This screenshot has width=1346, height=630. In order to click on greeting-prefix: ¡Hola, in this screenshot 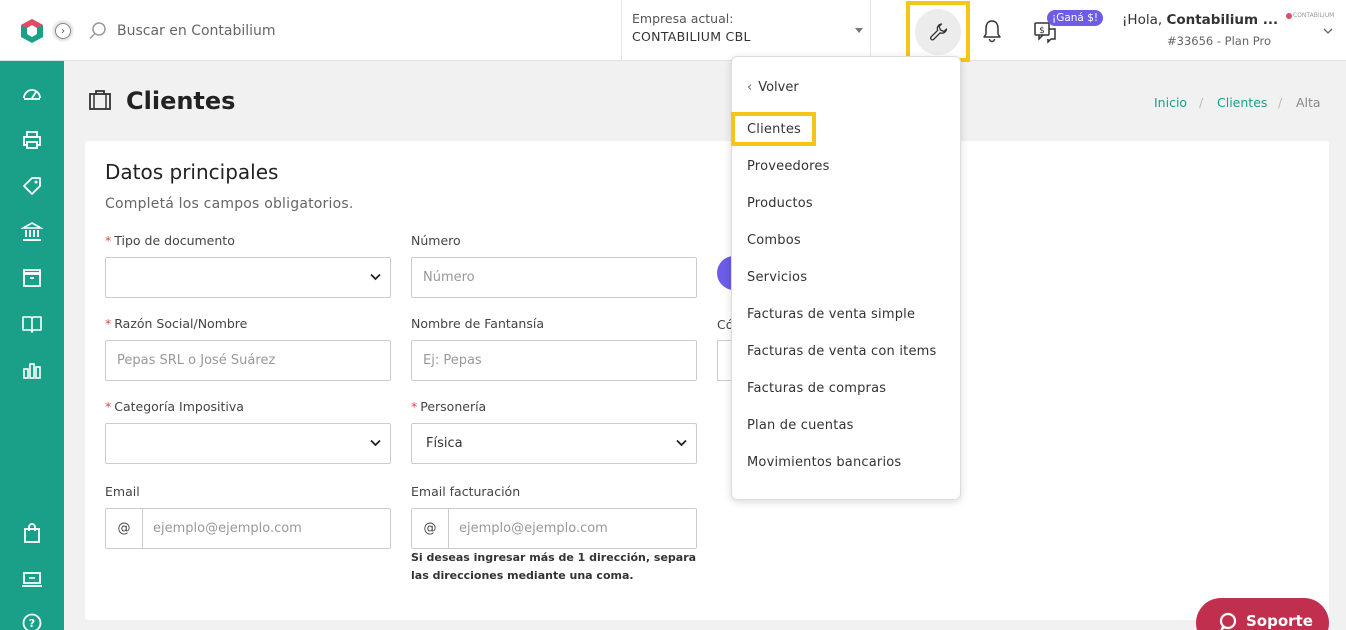, I will do `click(1144, 20)`.